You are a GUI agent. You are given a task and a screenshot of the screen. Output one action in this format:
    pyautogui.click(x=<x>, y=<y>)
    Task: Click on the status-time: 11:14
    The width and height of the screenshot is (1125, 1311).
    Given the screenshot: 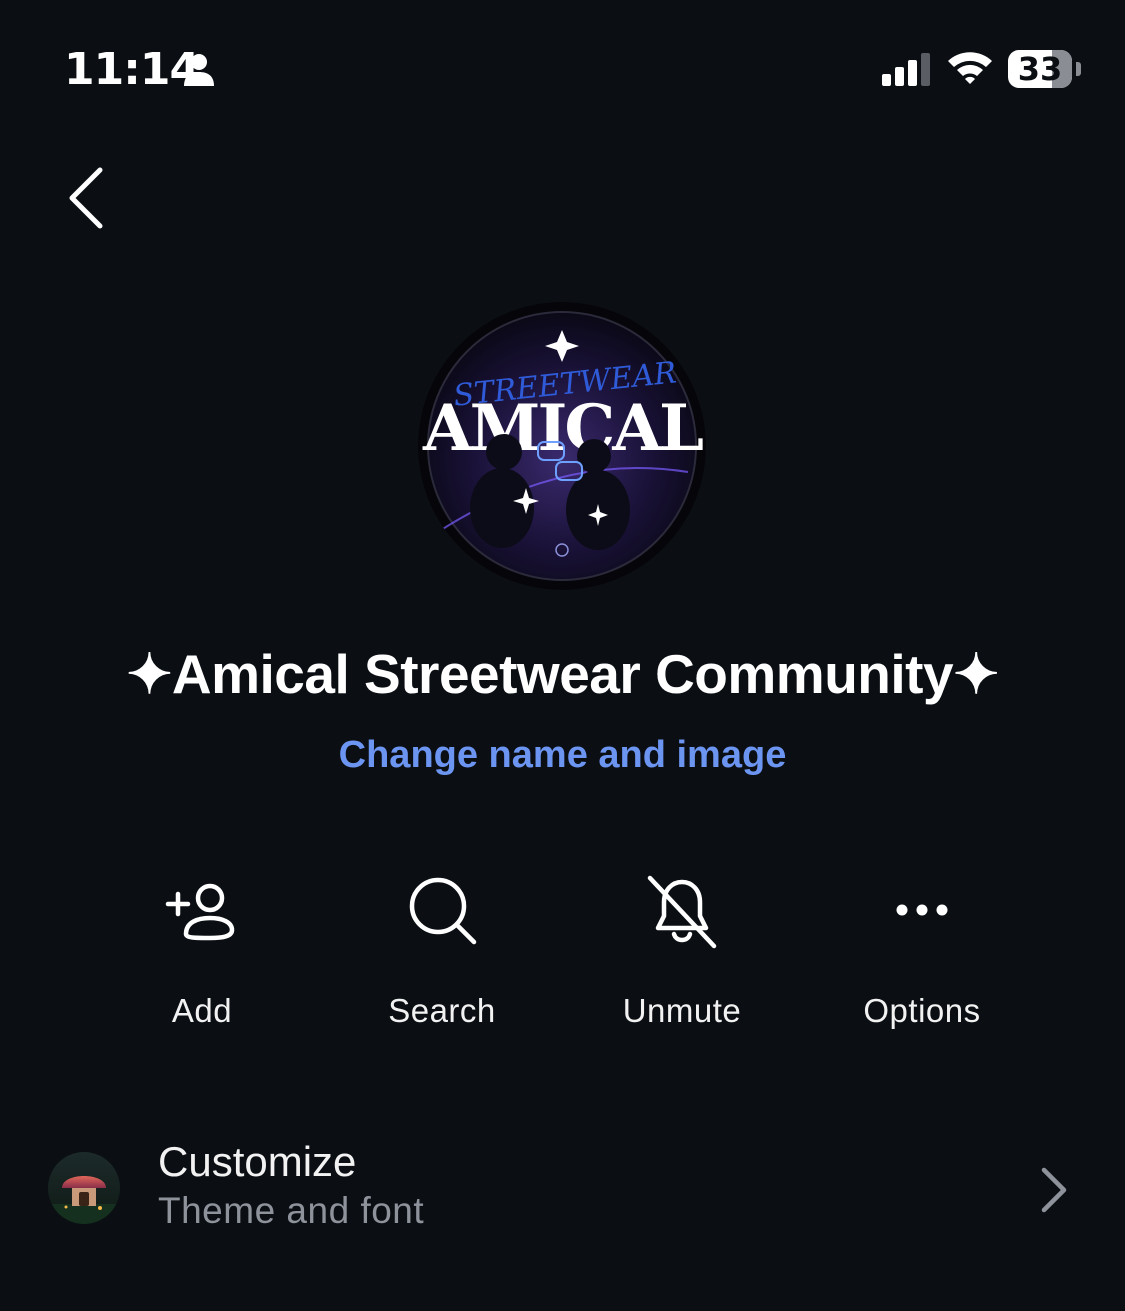 What is the action you would take?
    pyautogui.click(x=132, y=69)
    